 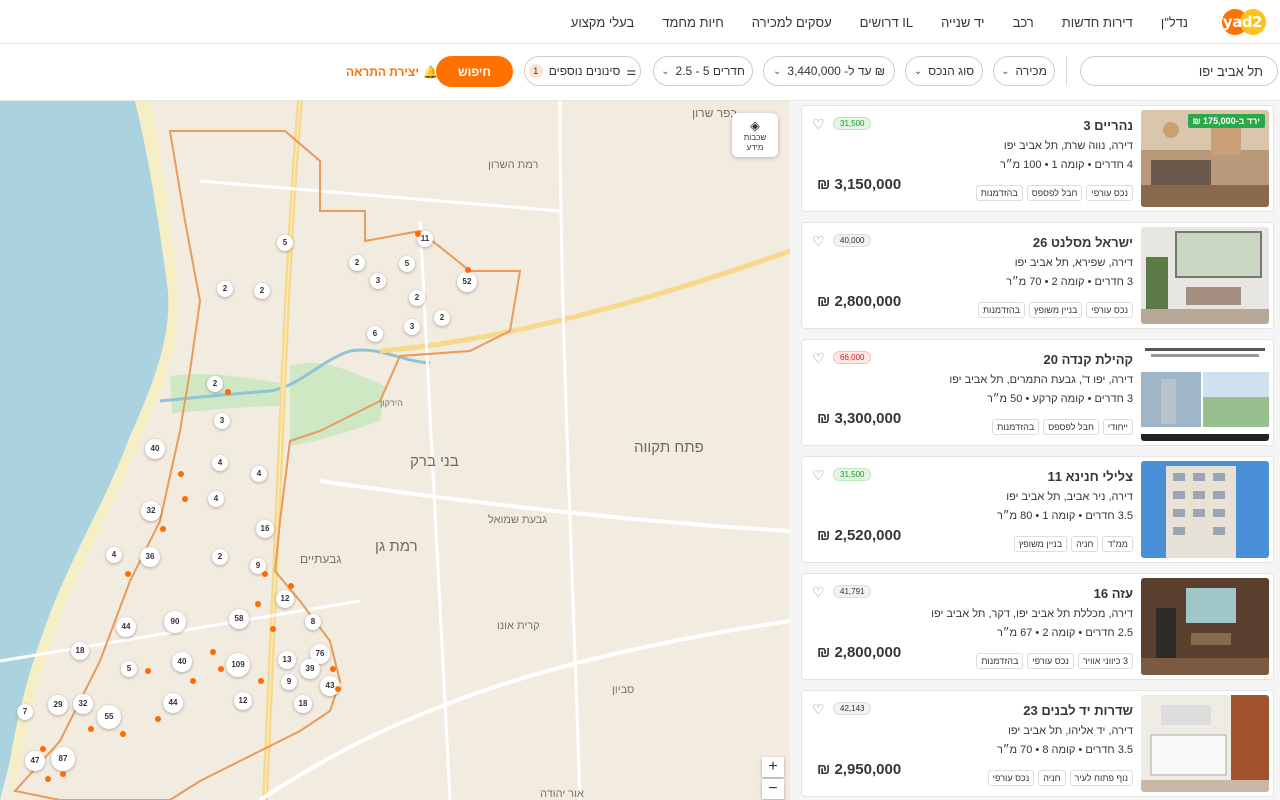 I want to click on city-search-input, so click(x=1179, y=71).